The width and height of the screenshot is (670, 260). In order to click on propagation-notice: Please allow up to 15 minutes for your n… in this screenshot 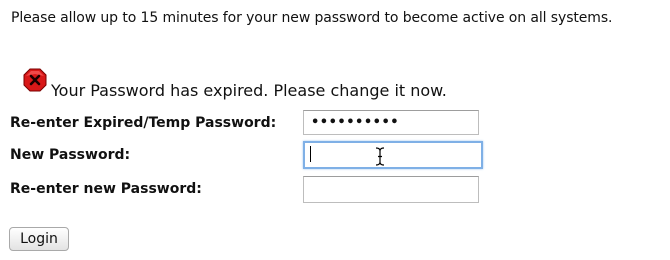, I will do `click(312, 18)`.